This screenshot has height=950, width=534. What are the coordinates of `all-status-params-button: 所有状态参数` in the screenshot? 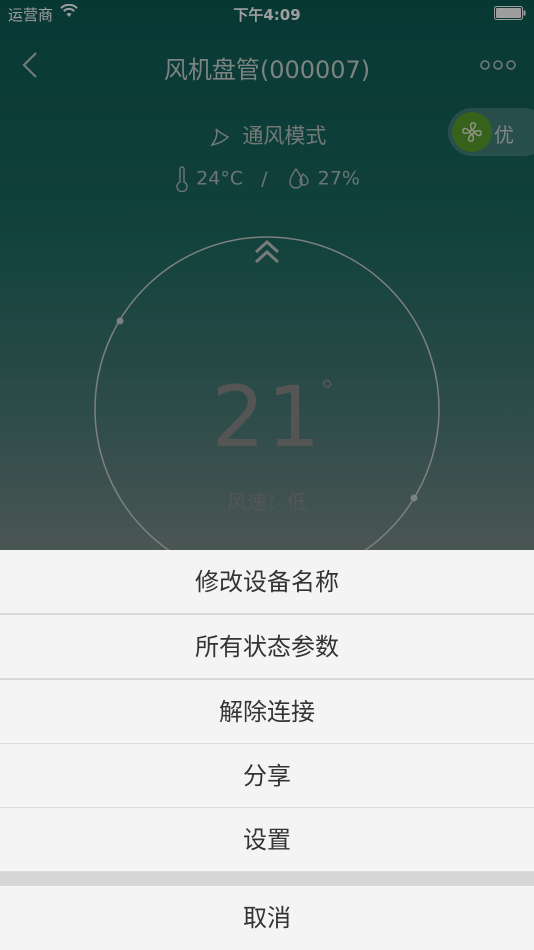 It's located at (267, 647).